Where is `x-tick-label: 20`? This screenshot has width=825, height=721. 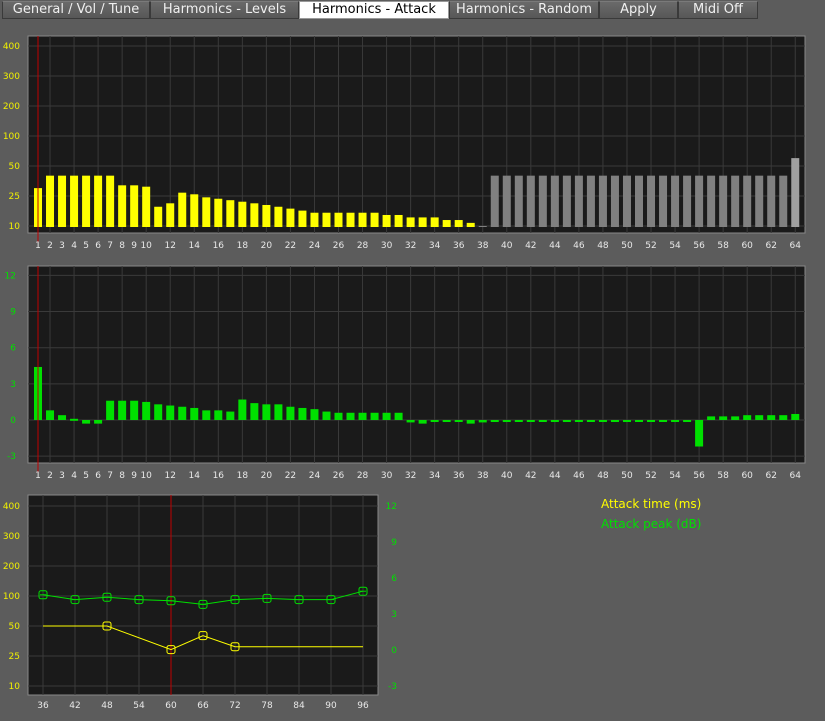
x-tick-label: 20 is located at coordinates (267, 246).